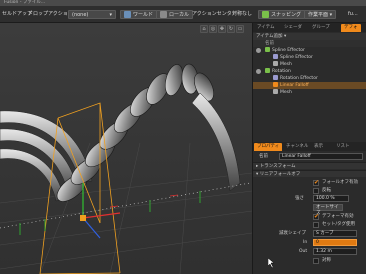 This screenshot has width=366, height=274. What do you see at coordinates (293, 28) in the screenshot?
I see `tab-shaders: シェーダ` at bounding box center [293, 28].